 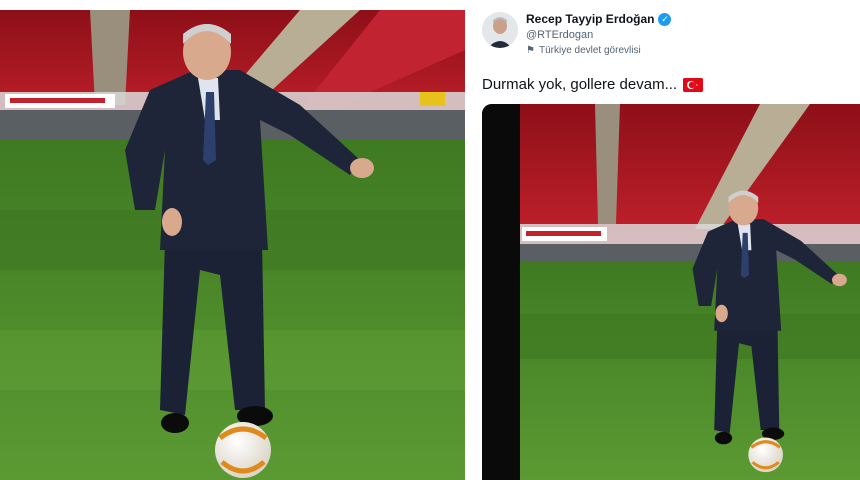 I want to click on verified-badge-icon: ✓, so click(x=665, y=19).